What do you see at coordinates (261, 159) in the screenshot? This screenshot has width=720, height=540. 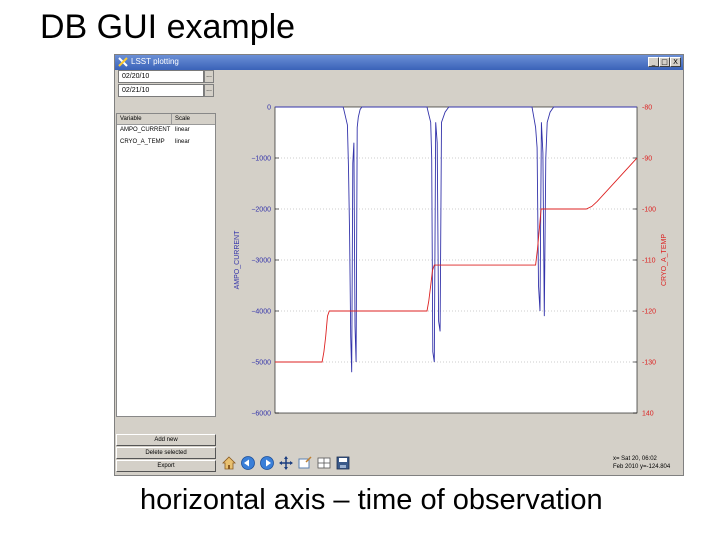 I see `left-tick-label: −1000` at bounding box center [261, 159].